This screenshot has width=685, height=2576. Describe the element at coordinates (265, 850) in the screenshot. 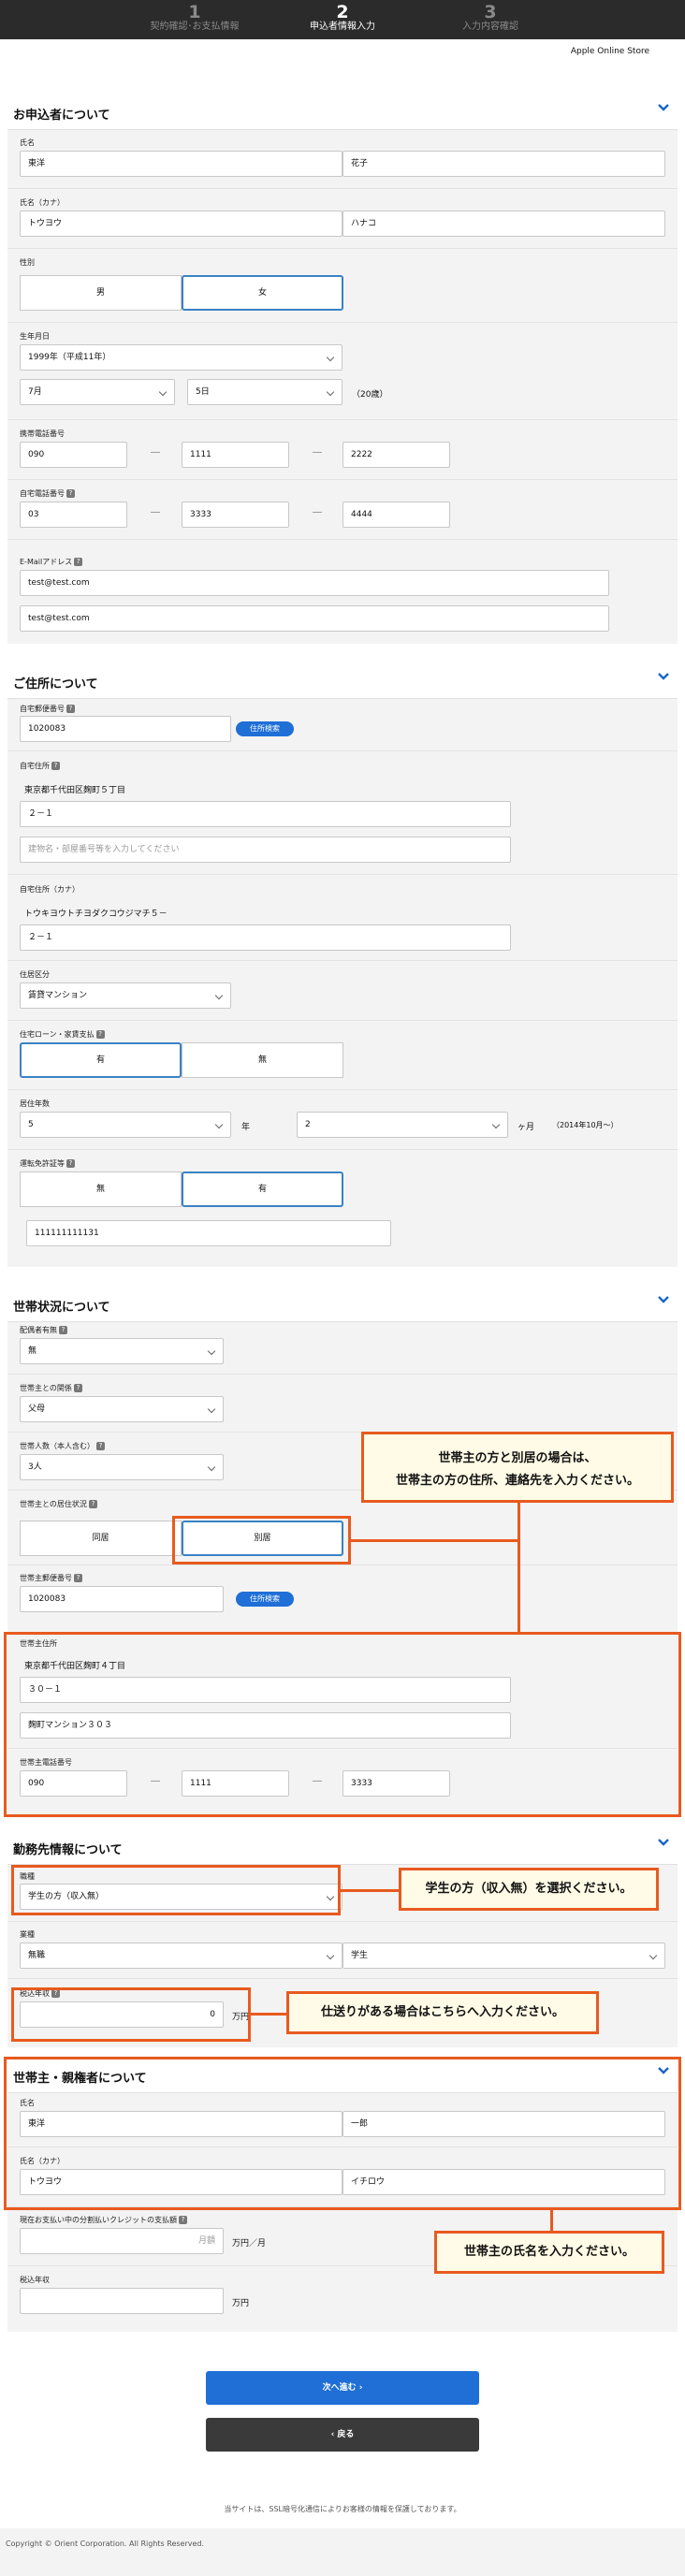

I see `address-line2-input: 建物名・部屋番号等を入力してください` at that location.